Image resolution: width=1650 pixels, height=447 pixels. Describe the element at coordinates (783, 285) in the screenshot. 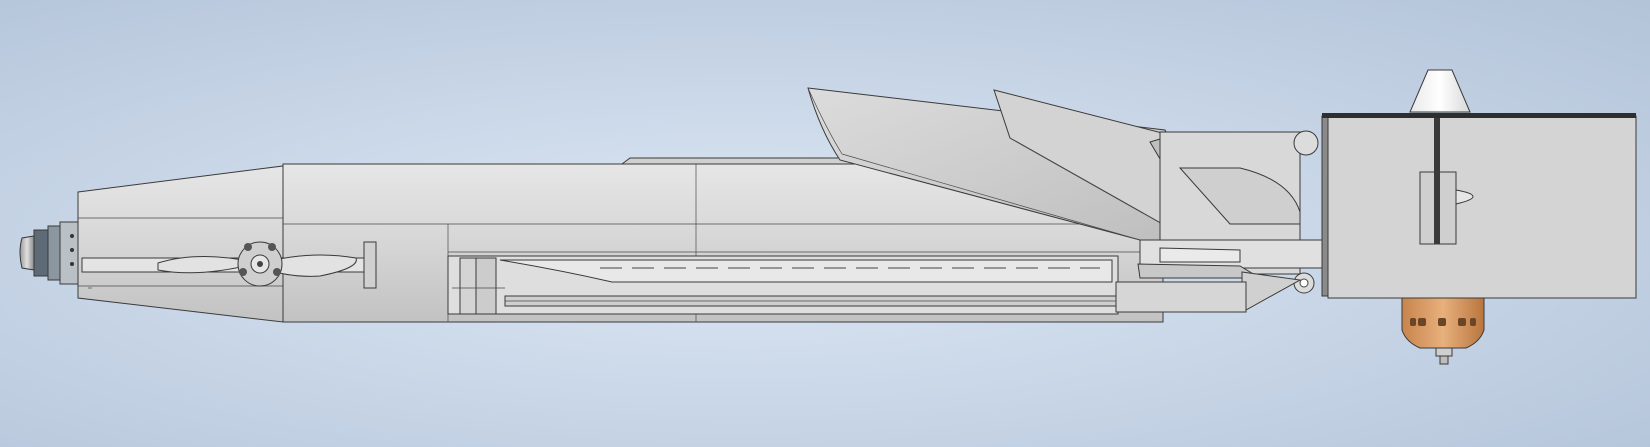

I see `rail-bay` at that location.